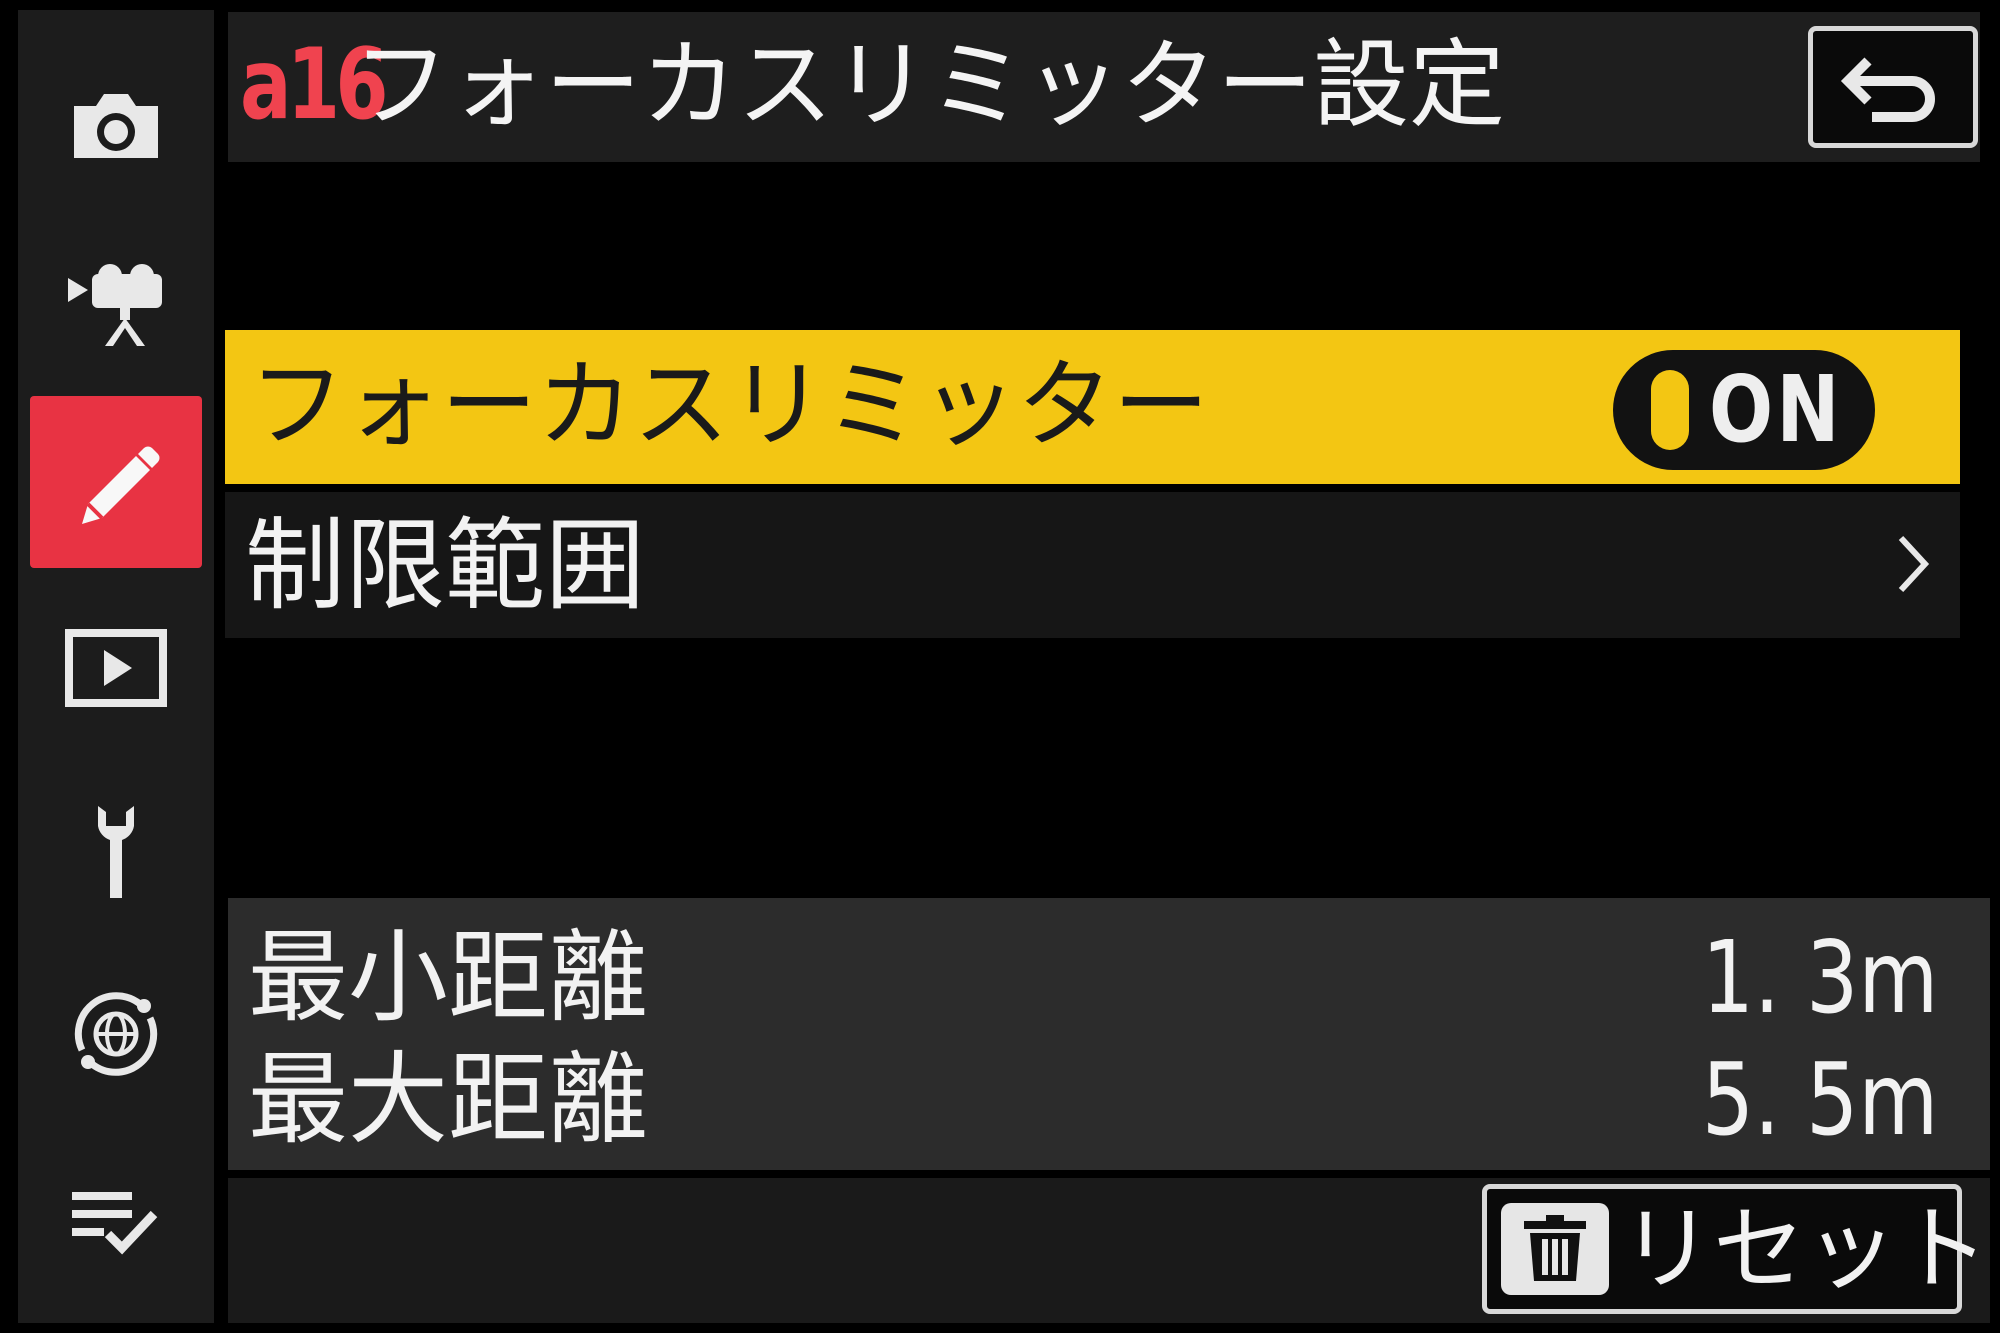 The height and width of the screenshot is (1333, 2000). What do you see at coordinates (121, 485) in the screenshot?
I see `pencil-icon` at bounding box center [121, 485].